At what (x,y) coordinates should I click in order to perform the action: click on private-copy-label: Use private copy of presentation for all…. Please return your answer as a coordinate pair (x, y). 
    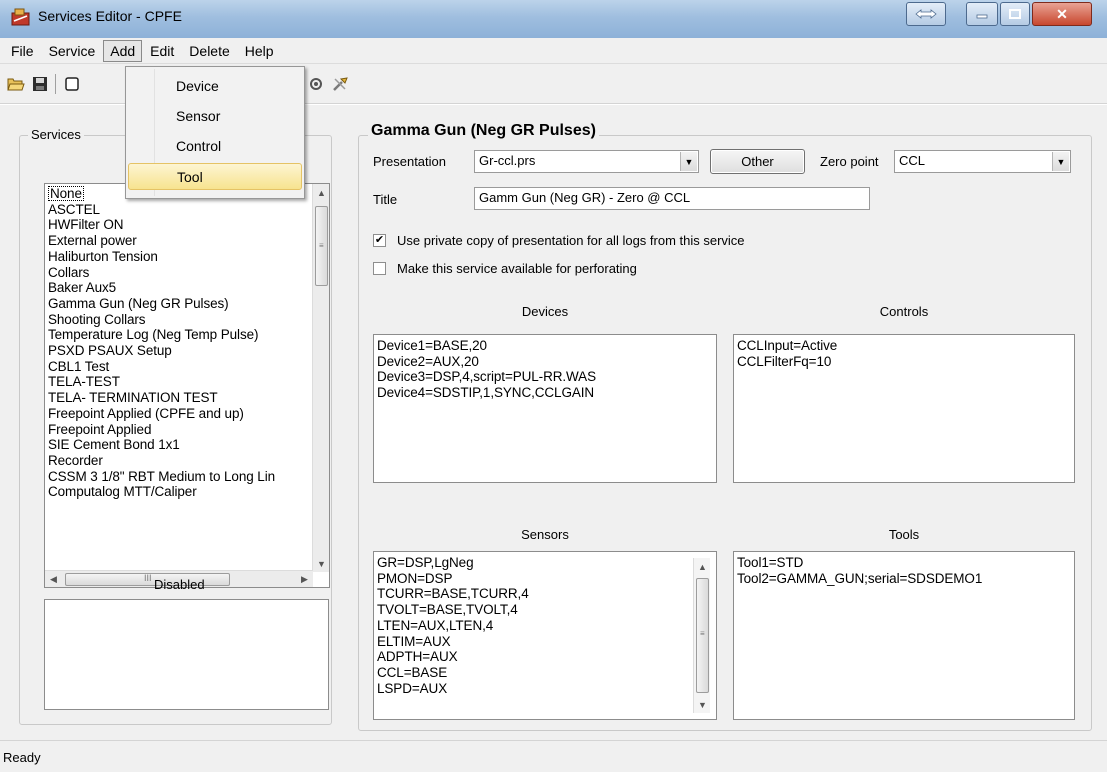
    Looking at the image, I should click on (571, 240).